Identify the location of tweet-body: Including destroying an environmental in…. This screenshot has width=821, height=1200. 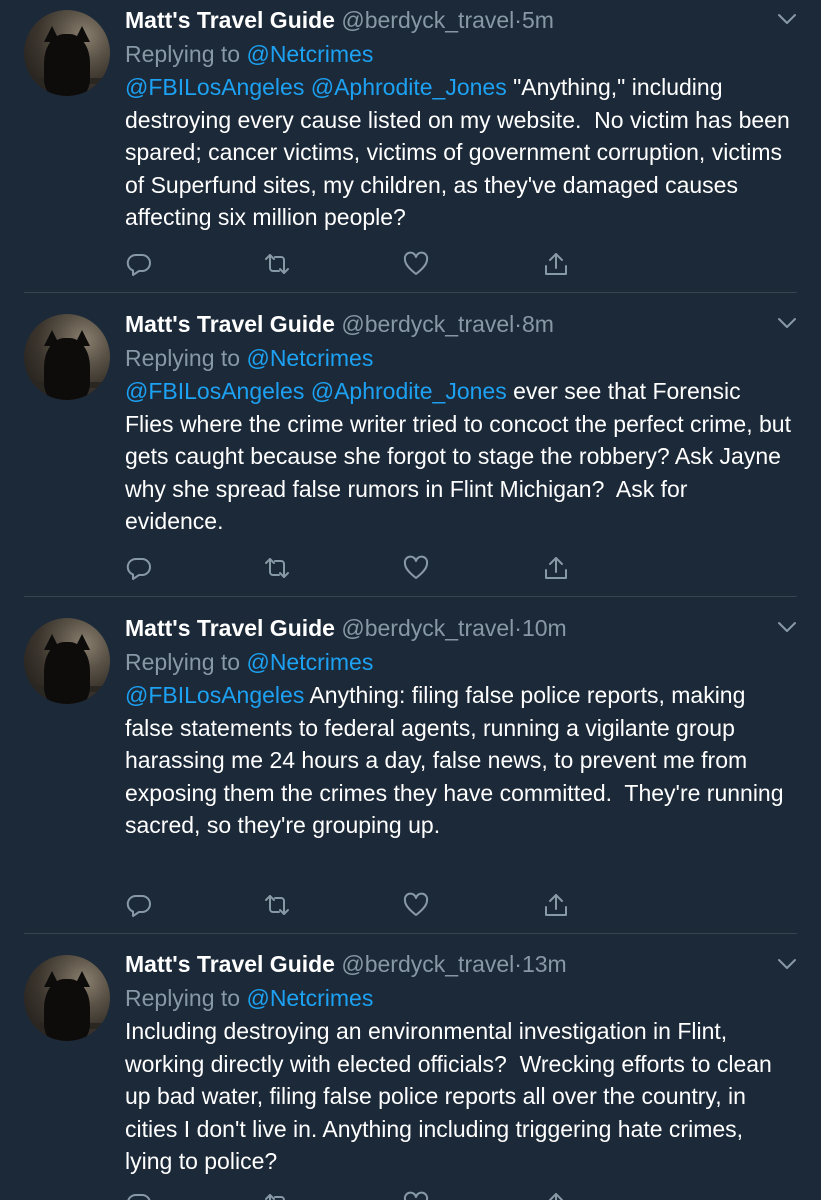
(452, 1096).